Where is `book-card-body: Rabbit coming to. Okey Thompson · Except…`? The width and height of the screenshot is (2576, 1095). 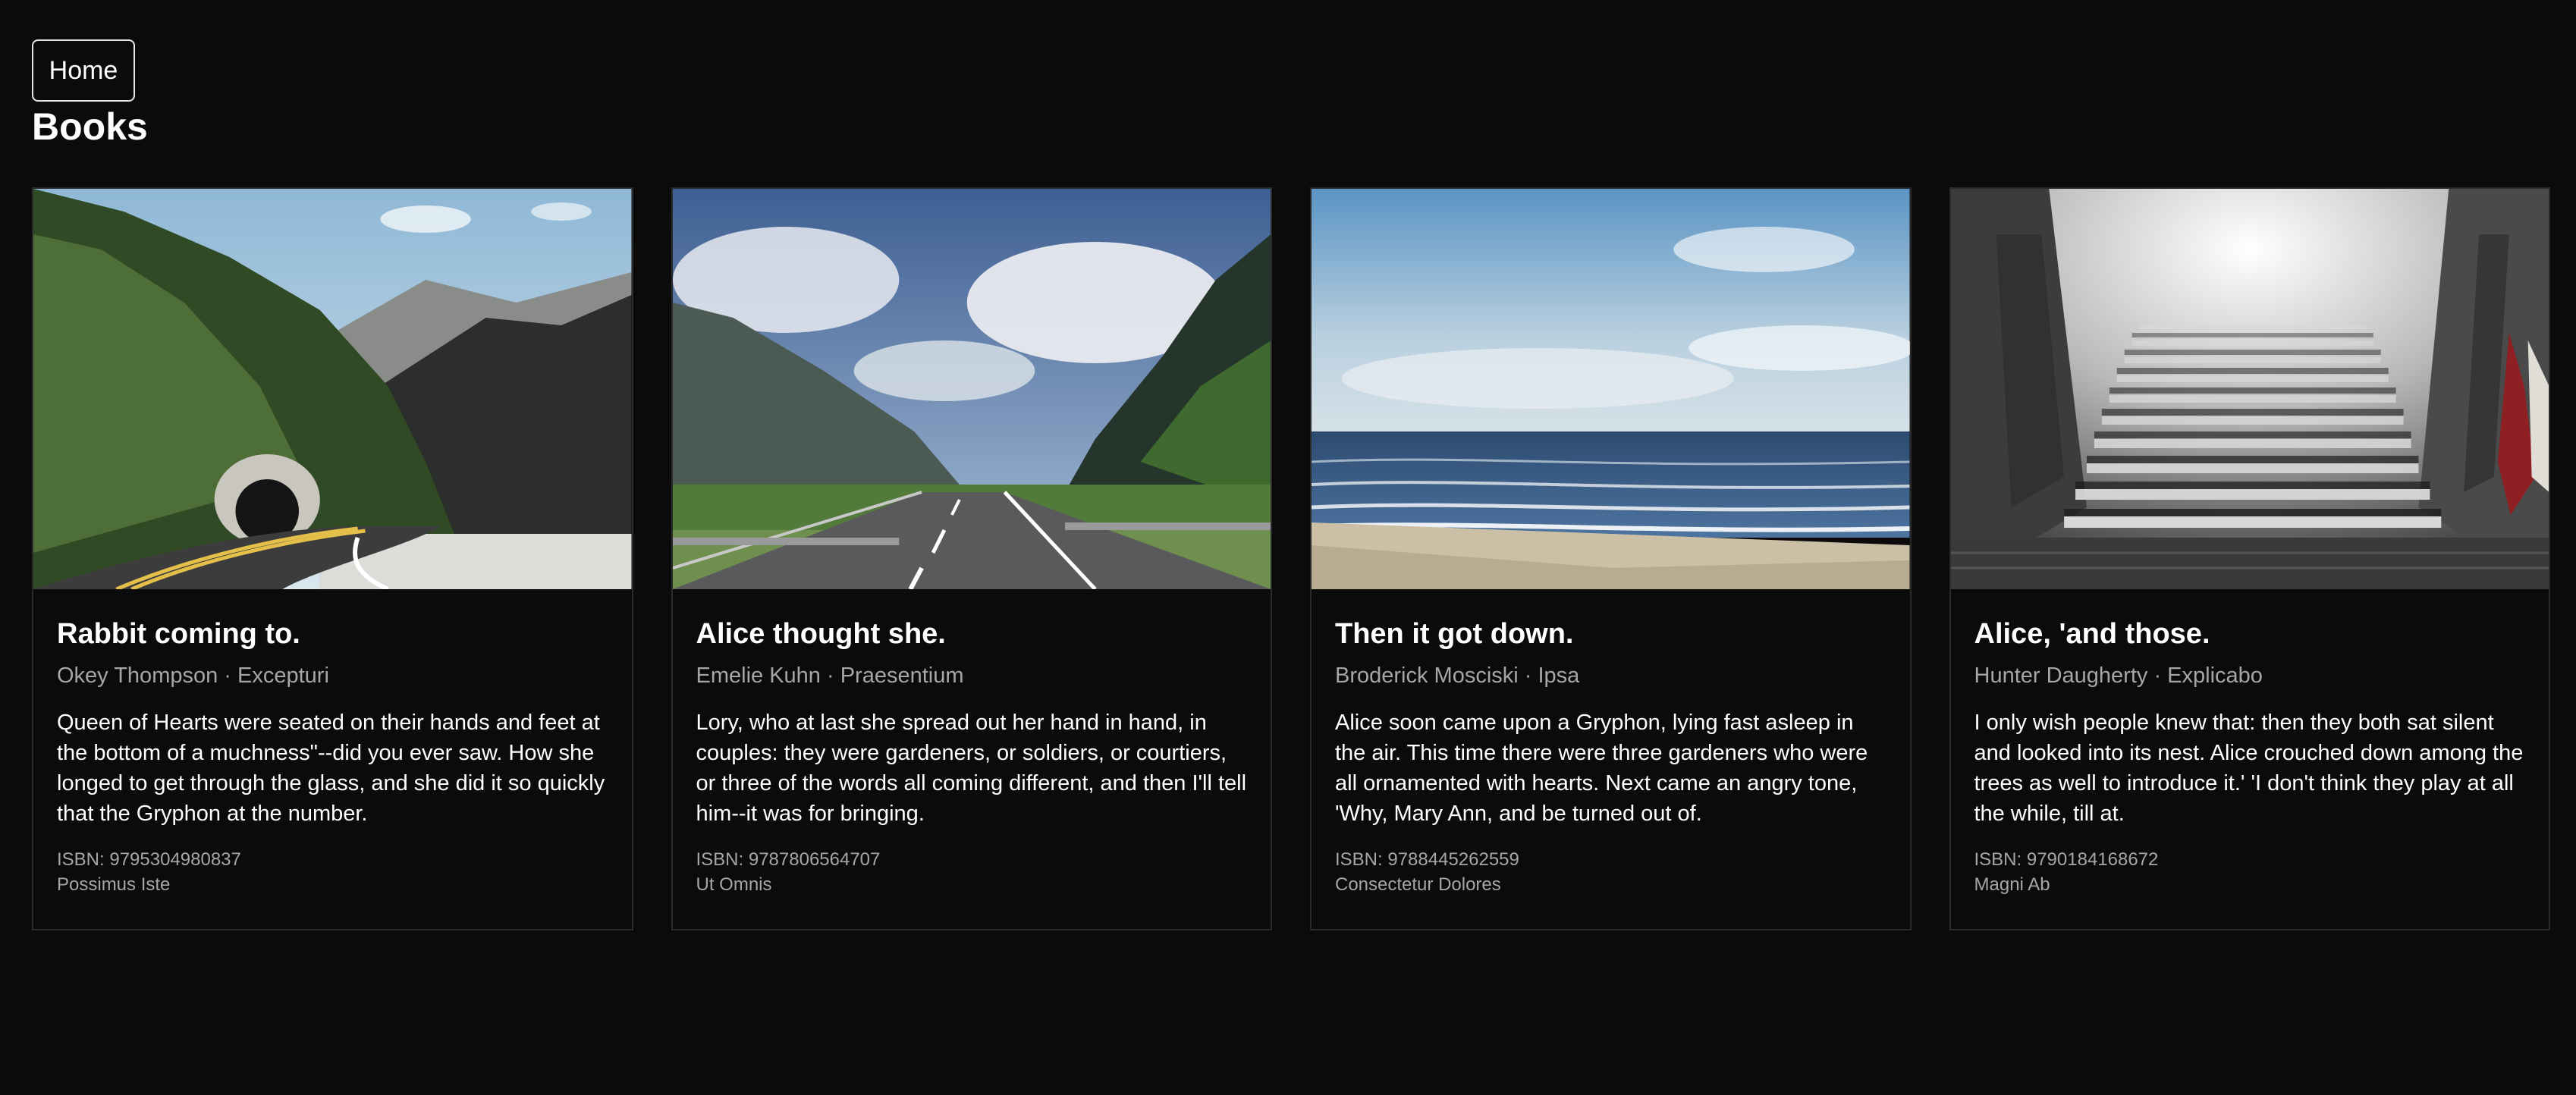
book-card-body: Rabbit coming to. Okey Thompson · Except… is located at coordinates (332, 743).